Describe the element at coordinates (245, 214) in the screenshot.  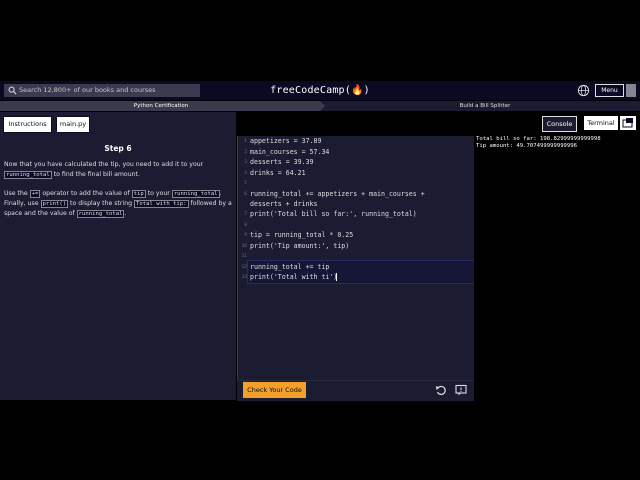
I see `line-number: 7` at that location.